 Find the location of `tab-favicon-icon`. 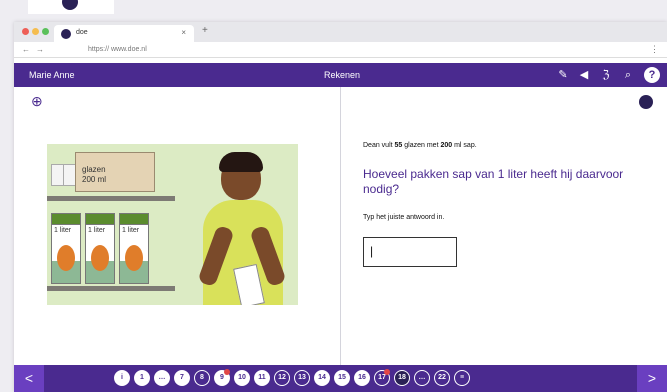

tab-favicon-icon is located at coordinates (66, 34).